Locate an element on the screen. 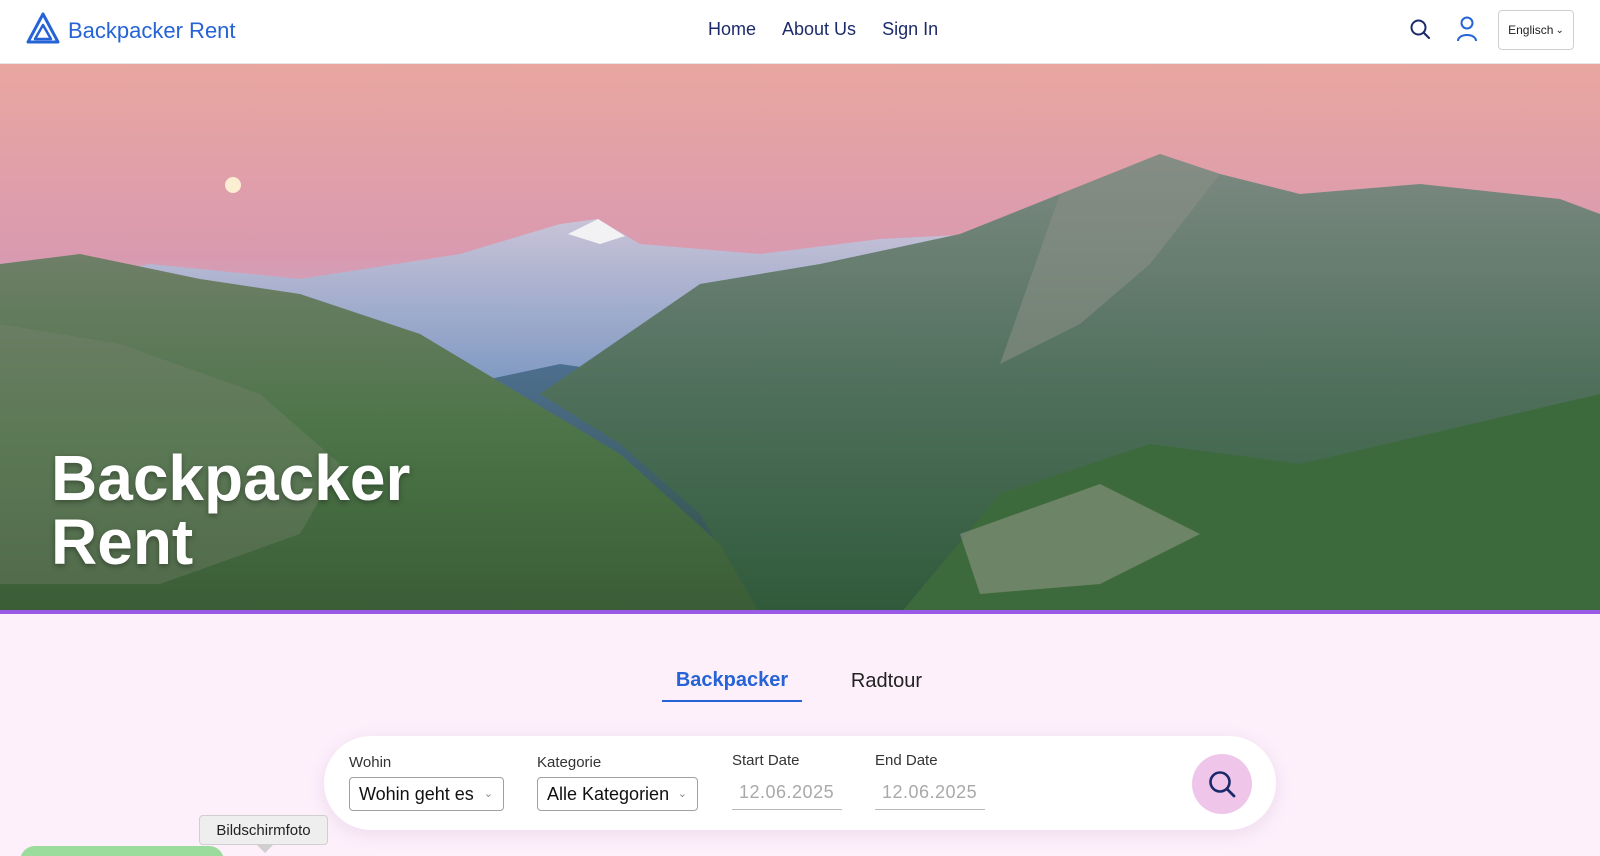 The height and width of the screenshot is (856, 1600). category-select-value: Alle Kategorien is located at coordinates (608, 793).